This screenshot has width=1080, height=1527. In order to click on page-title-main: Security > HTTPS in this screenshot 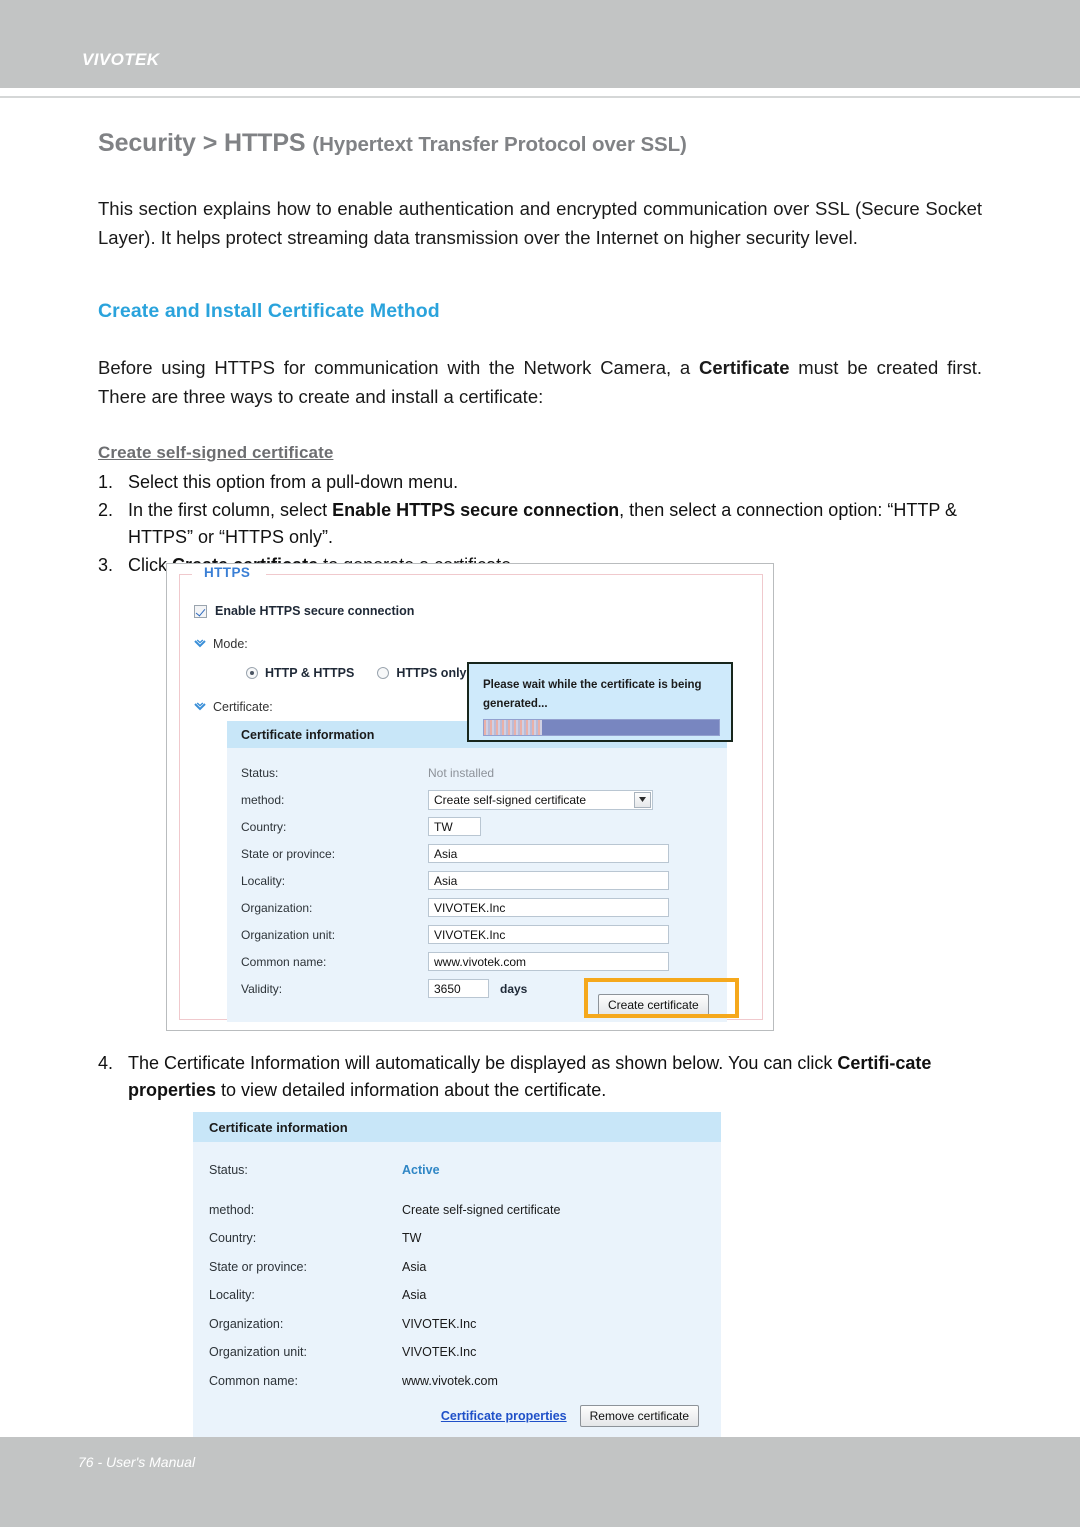, I will do `click(205, 143)`.